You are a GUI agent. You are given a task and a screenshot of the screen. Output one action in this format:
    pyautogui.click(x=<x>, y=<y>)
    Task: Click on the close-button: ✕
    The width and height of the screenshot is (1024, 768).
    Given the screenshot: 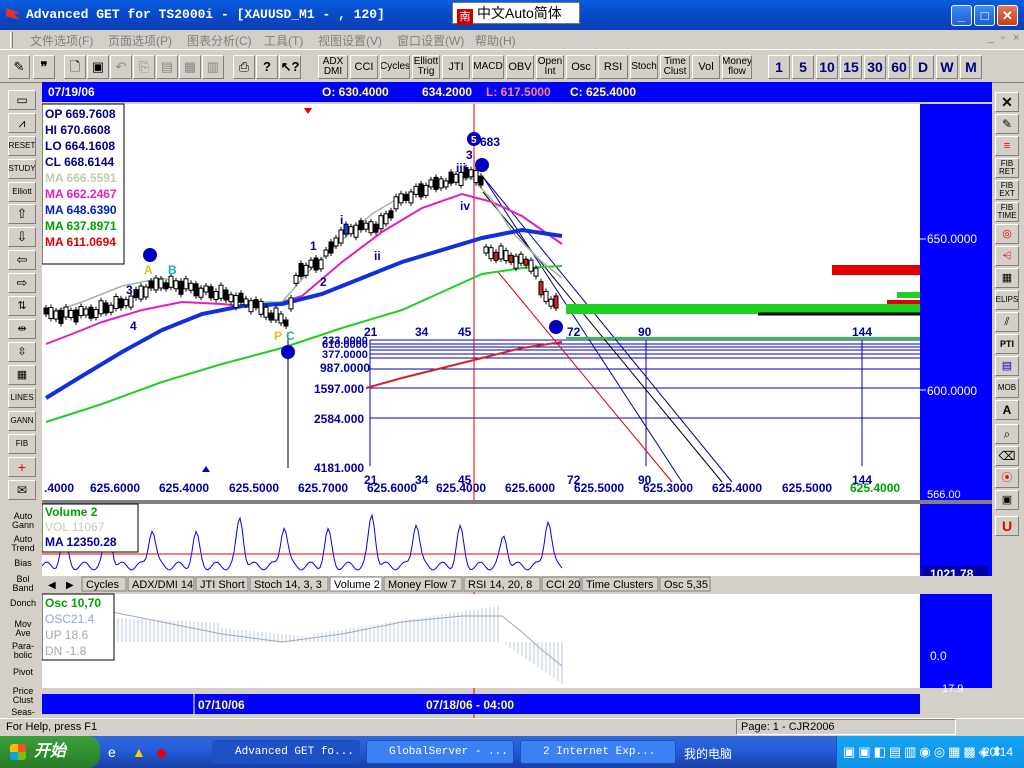 What is the action you would take?
    pyautogui.click(x=1007, y=15)
    